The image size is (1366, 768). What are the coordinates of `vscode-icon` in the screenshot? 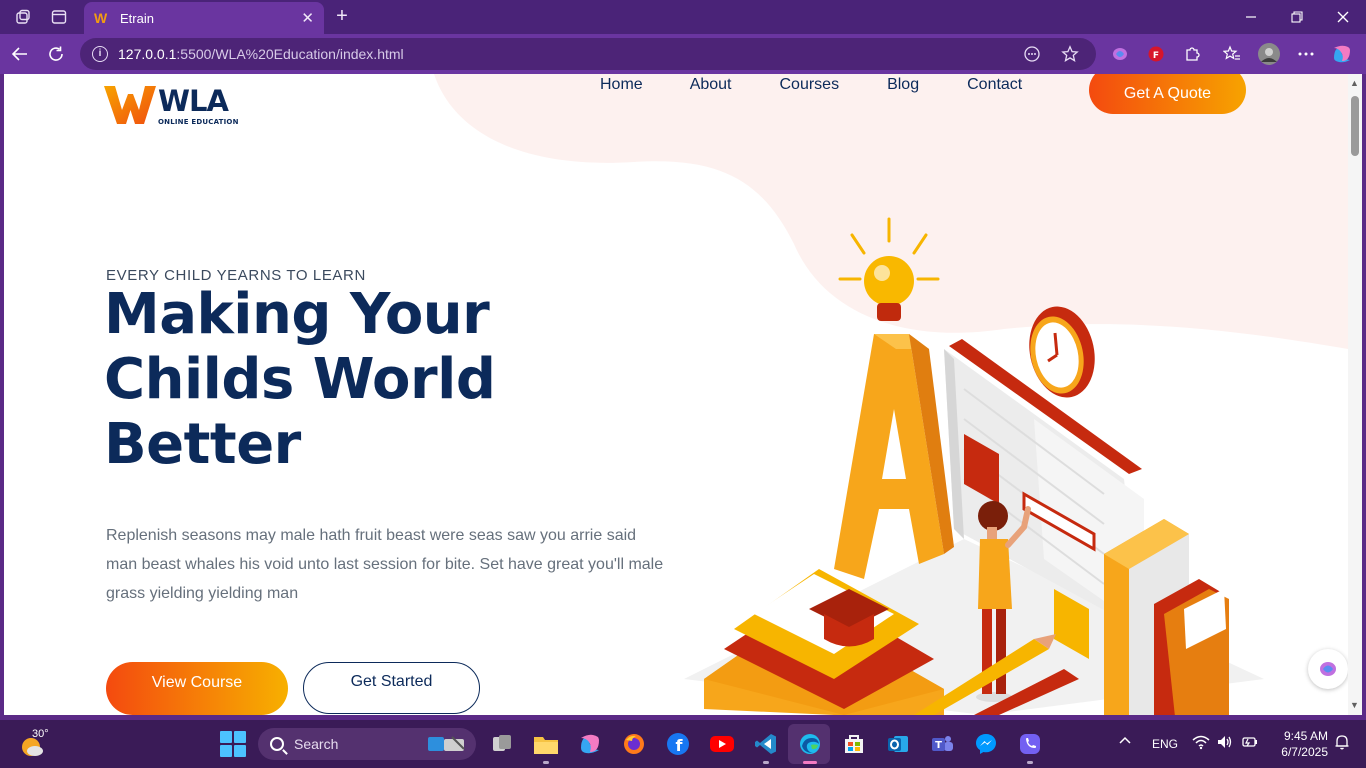 It's located at (766, 744).